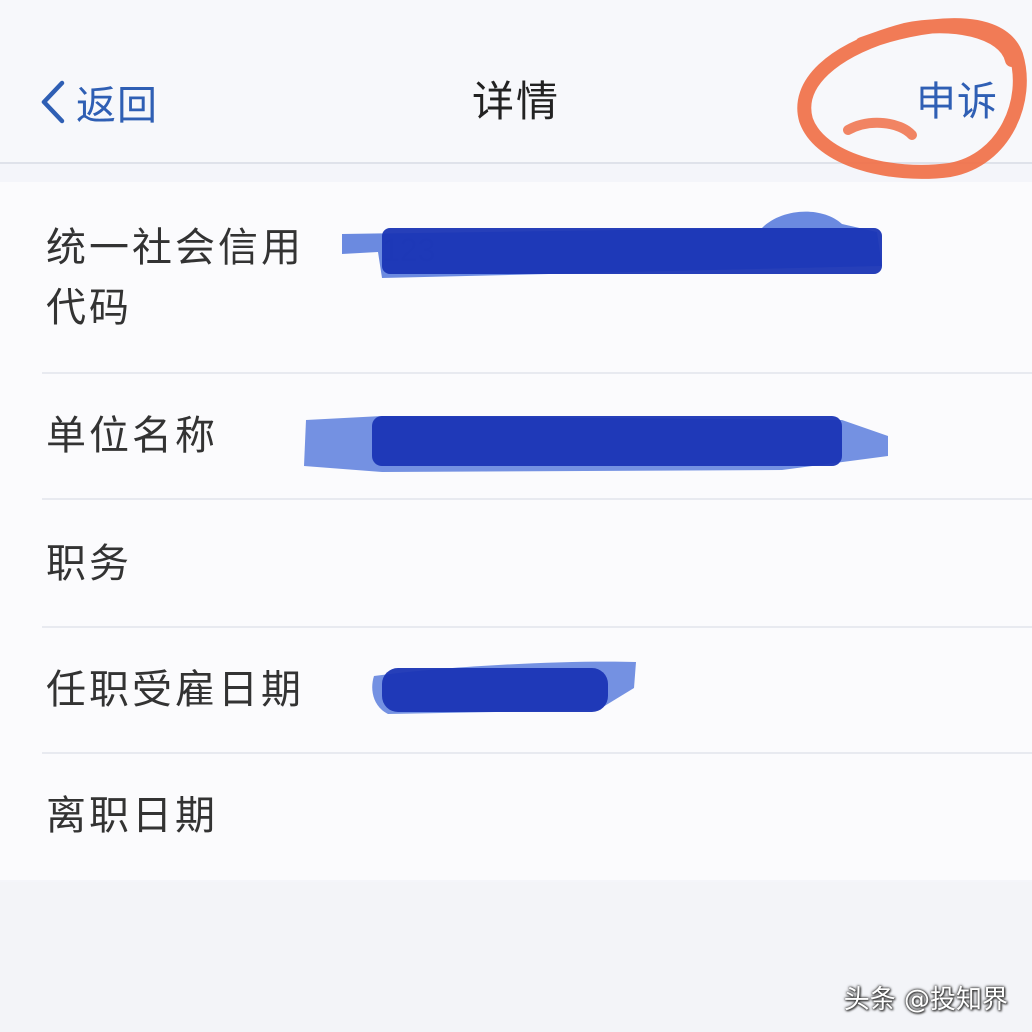 This screenshot has height=1032, width=1032. I want to click on list-item: 单位名称, so click(537, 437).